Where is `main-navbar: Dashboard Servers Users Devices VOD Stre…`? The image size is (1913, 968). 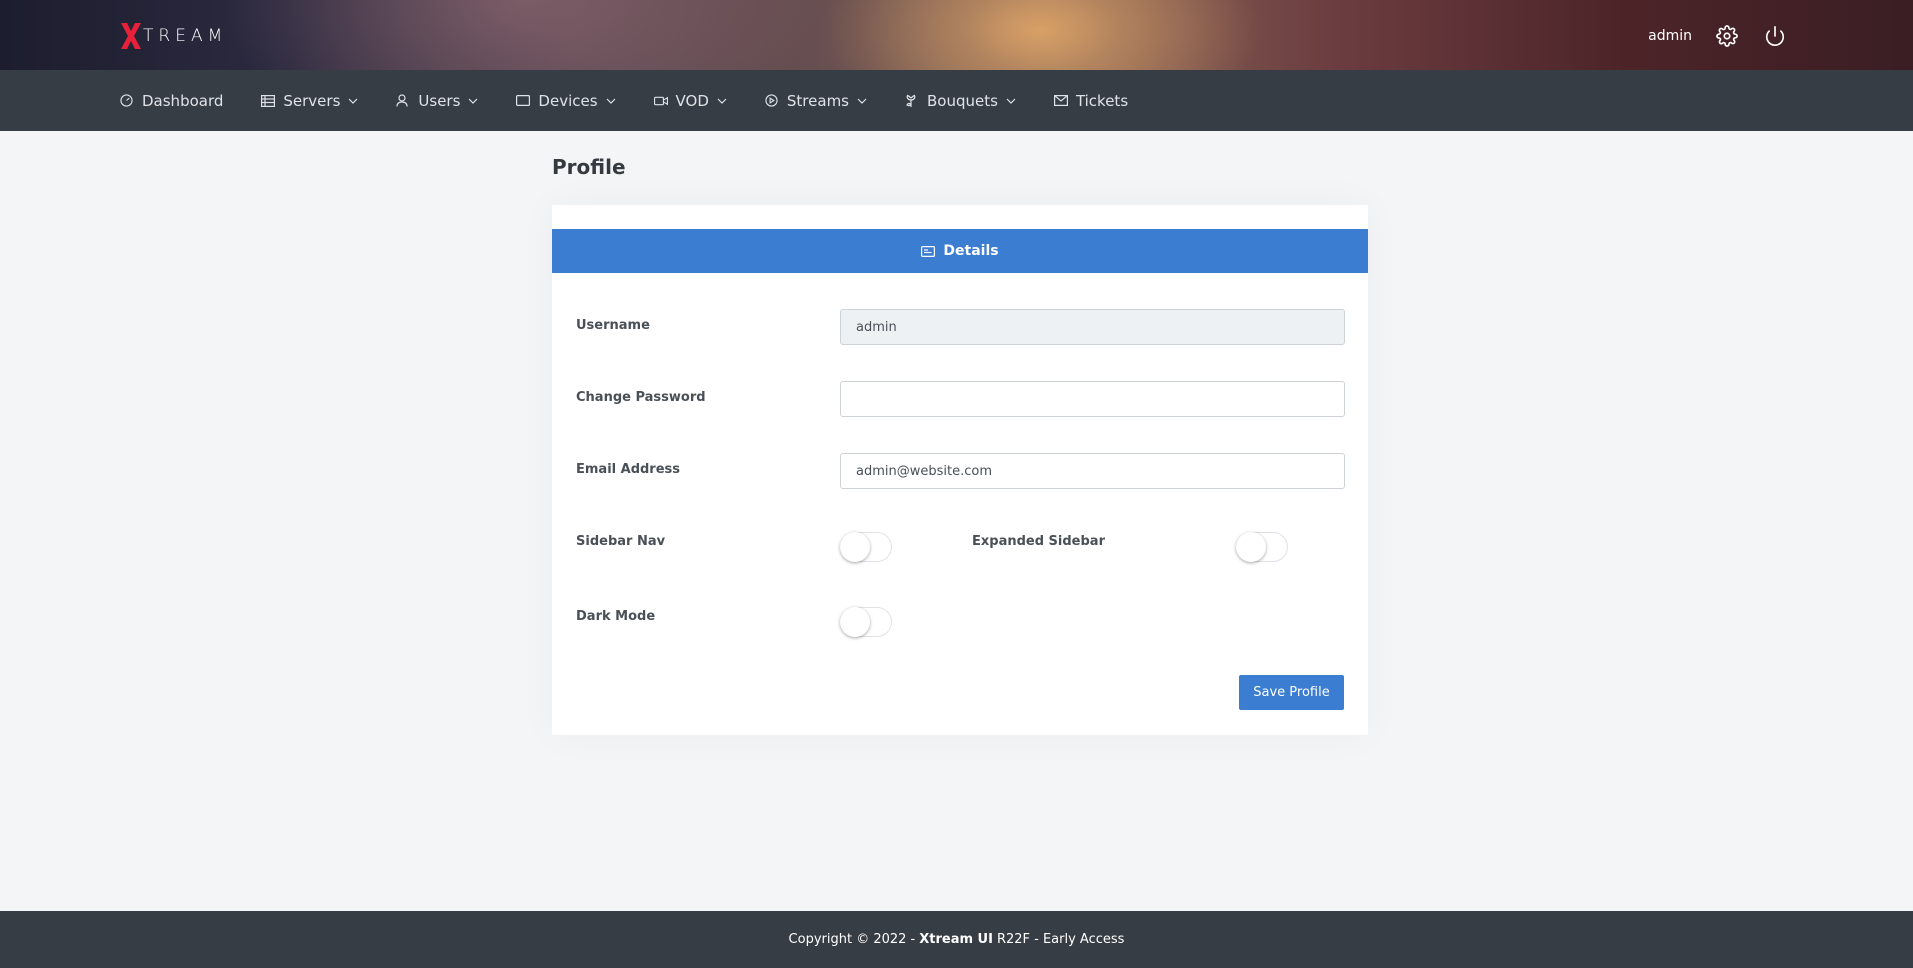 main-navbar: Dashboard Servers Users Devices VOD Stre… is located at coordinates (956, 100).